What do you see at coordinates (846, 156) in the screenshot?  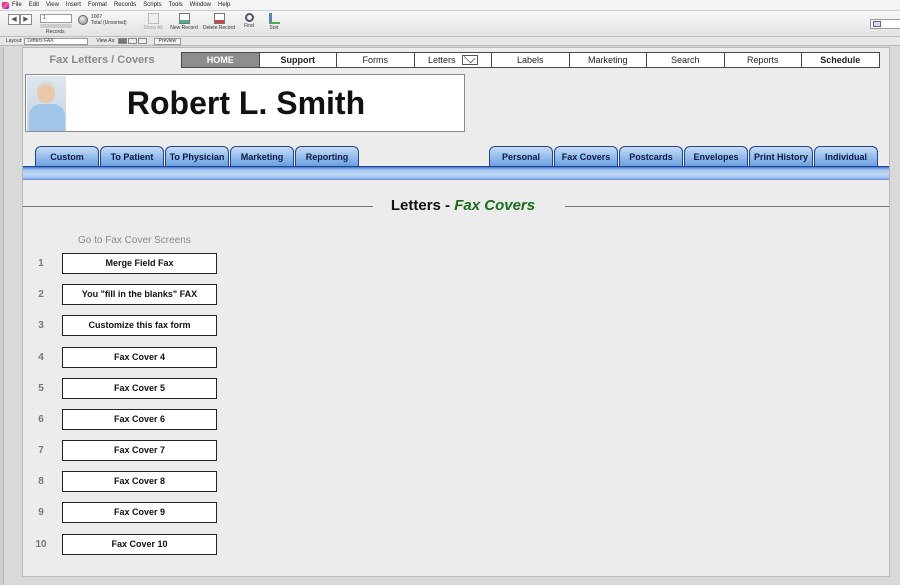 I see `tab-individual: Individual` at bounding box center [846, 156].